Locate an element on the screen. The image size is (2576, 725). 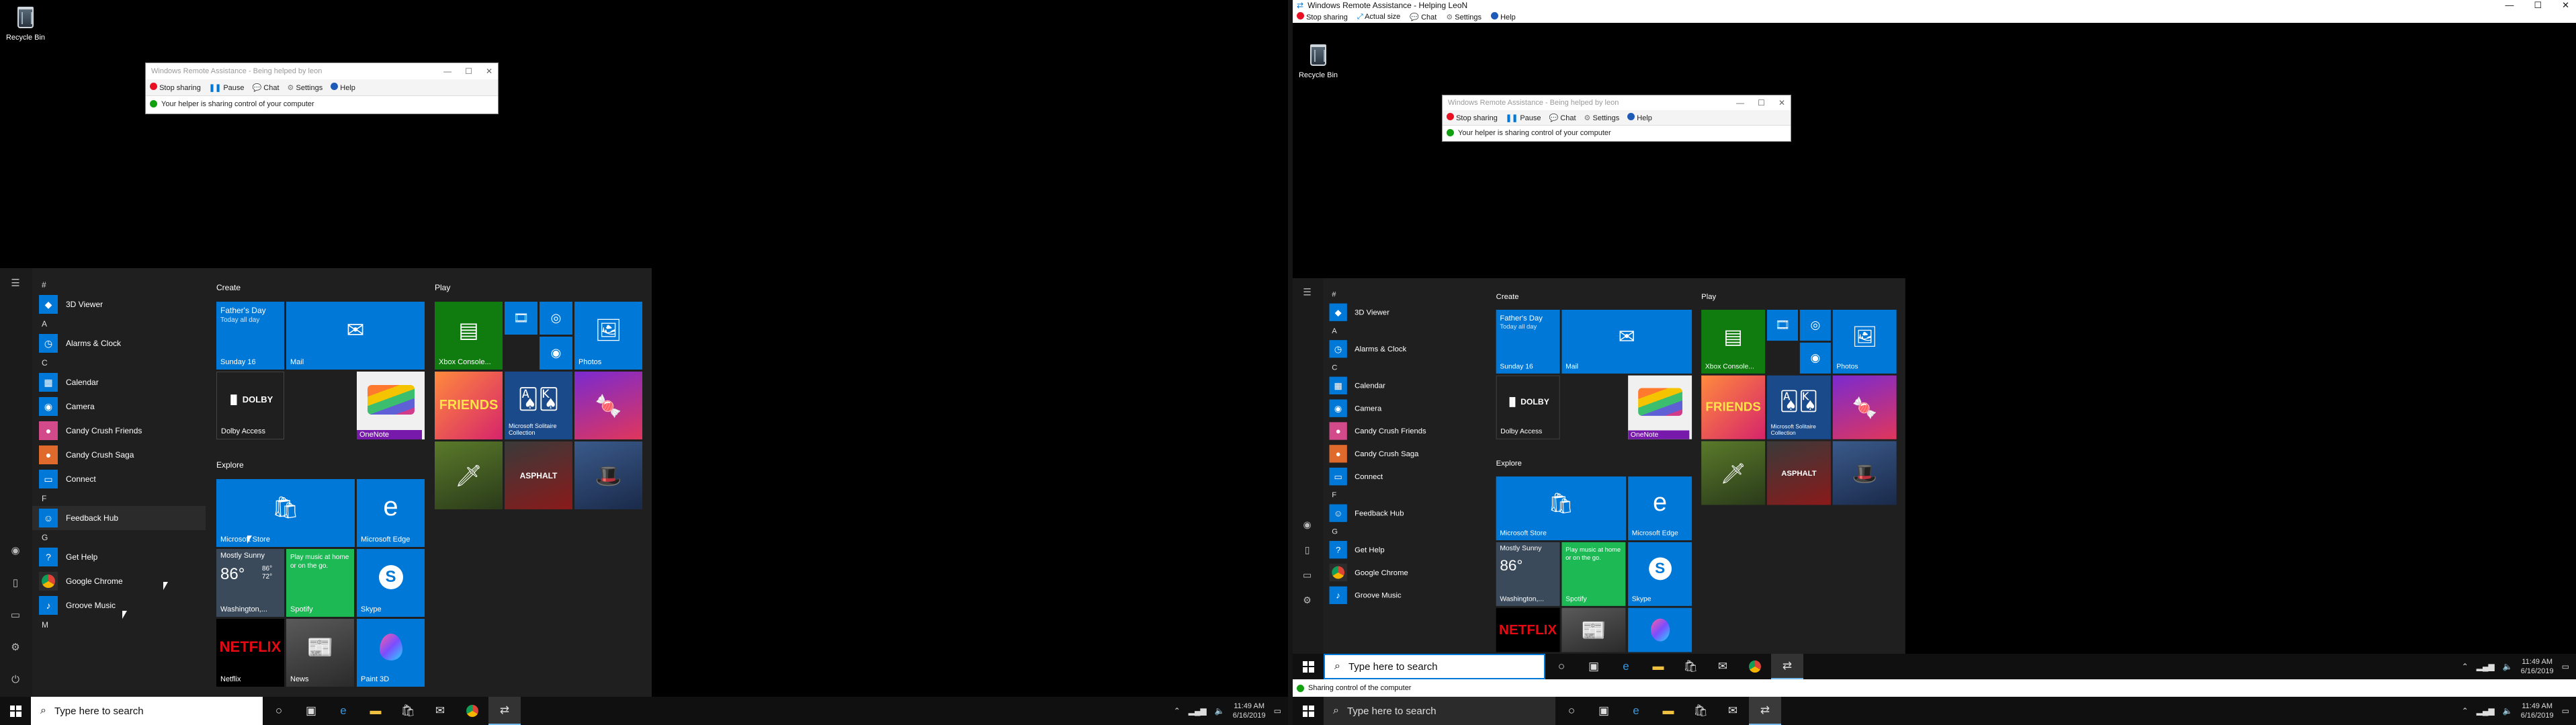
minimize-icon: — is located at coordinates (1740, 103).